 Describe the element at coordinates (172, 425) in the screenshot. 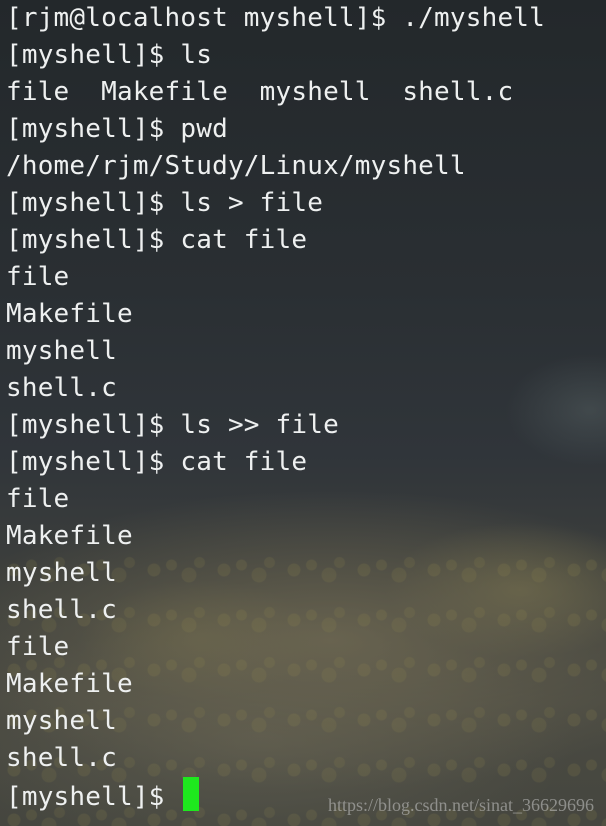

I see `terminal-line: [myshell]$ ls >> file` at that location.